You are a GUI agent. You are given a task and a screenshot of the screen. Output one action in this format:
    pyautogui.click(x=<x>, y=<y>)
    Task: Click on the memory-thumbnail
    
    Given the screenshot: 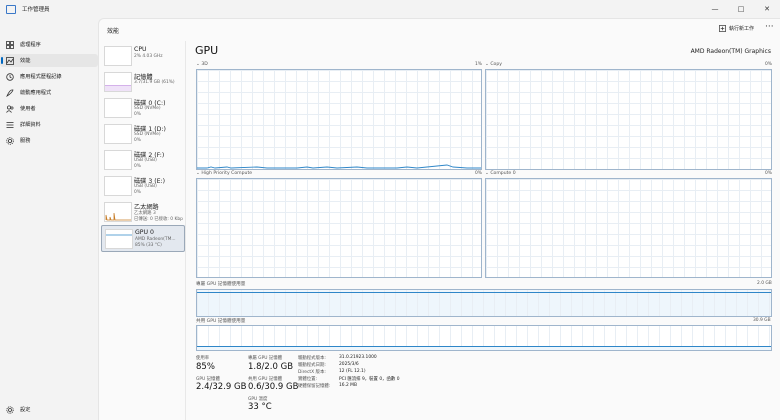 What is the action you would take?
    pyautogui.click(x=118, y=82)
    